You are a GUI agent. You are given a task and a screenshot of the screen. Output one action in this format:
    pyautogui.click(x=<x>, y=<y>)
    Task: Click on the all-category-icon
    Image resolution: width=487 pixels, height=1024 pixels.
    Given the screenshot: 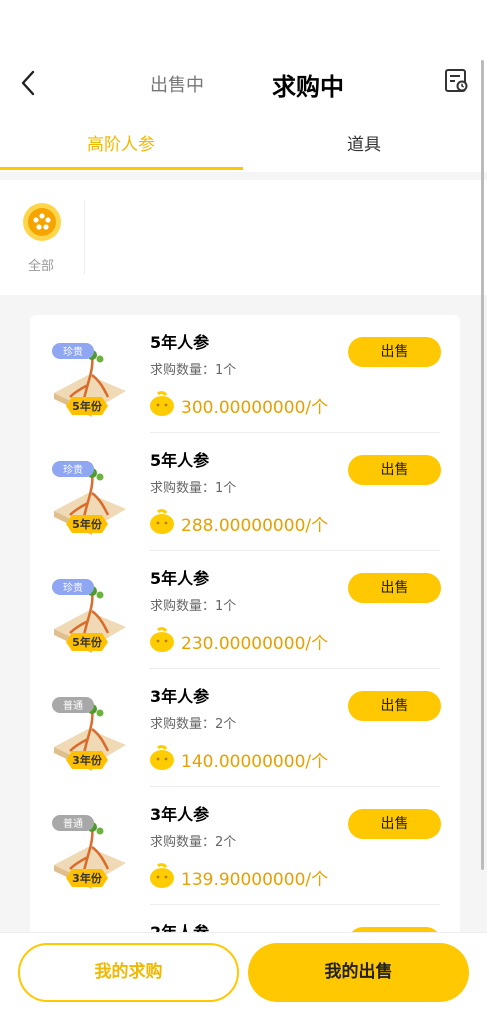 What is the action you would take?
    pyautogui.click(x=42, y=222)
    